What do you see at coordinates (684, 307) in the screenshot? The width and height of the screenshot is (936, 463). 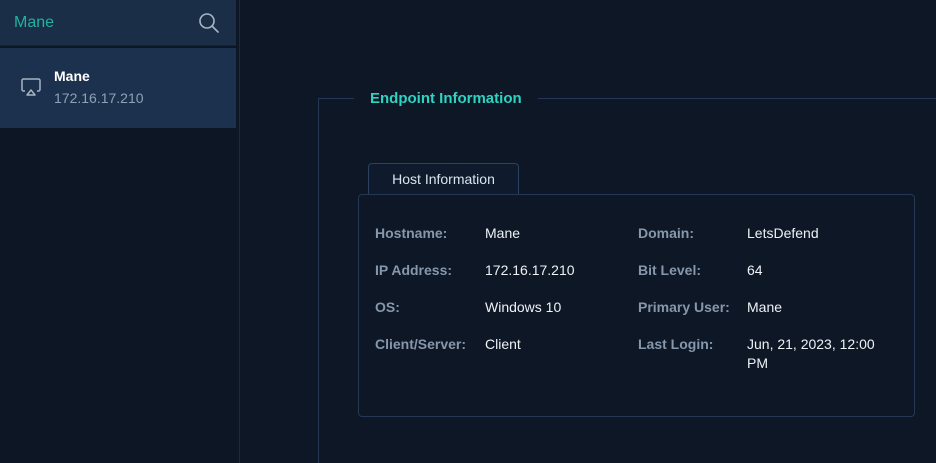 I see `primary-user-label: Primary User:` at bounding box center [684, 307].